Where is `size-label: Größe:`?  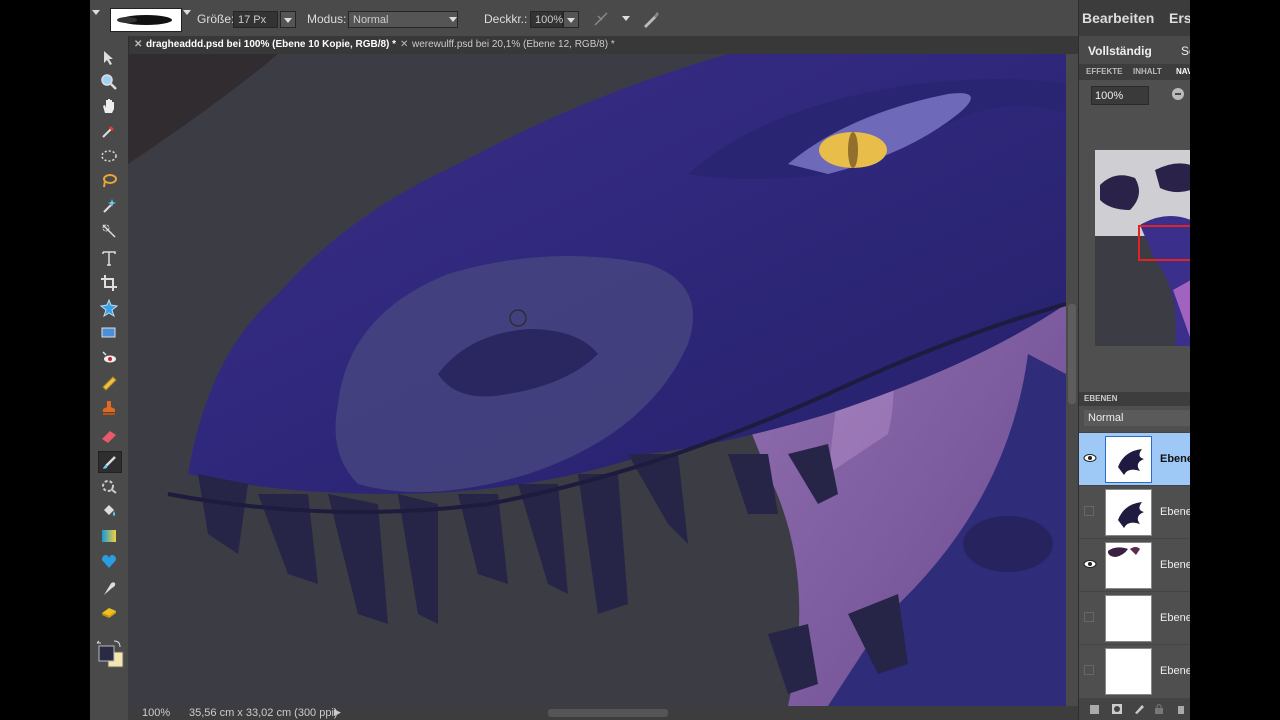 size-label: Größe: is located at coordinates (216, 19).